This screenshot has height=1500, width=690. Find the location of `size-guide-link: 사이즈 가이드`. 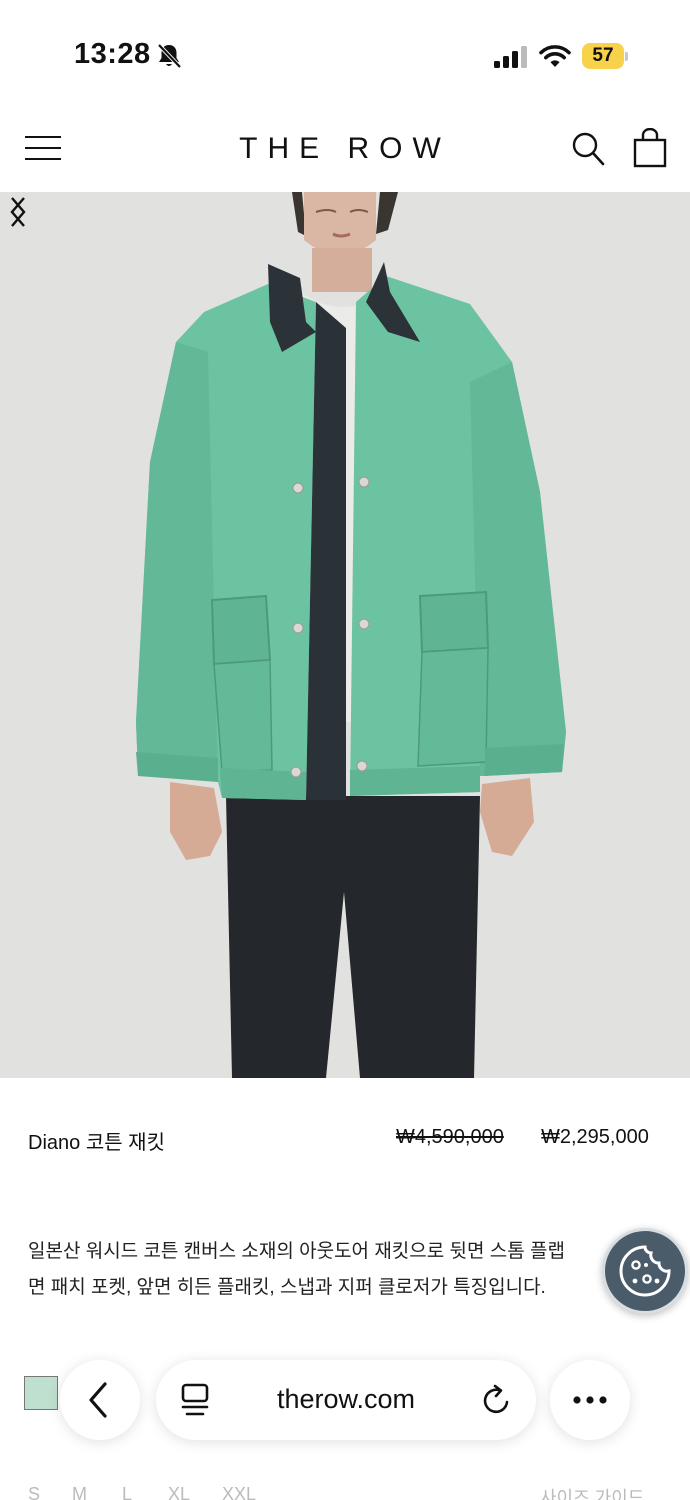

size-guide-link: 사이즈 가이드 is located at coordinates (592, 1492).